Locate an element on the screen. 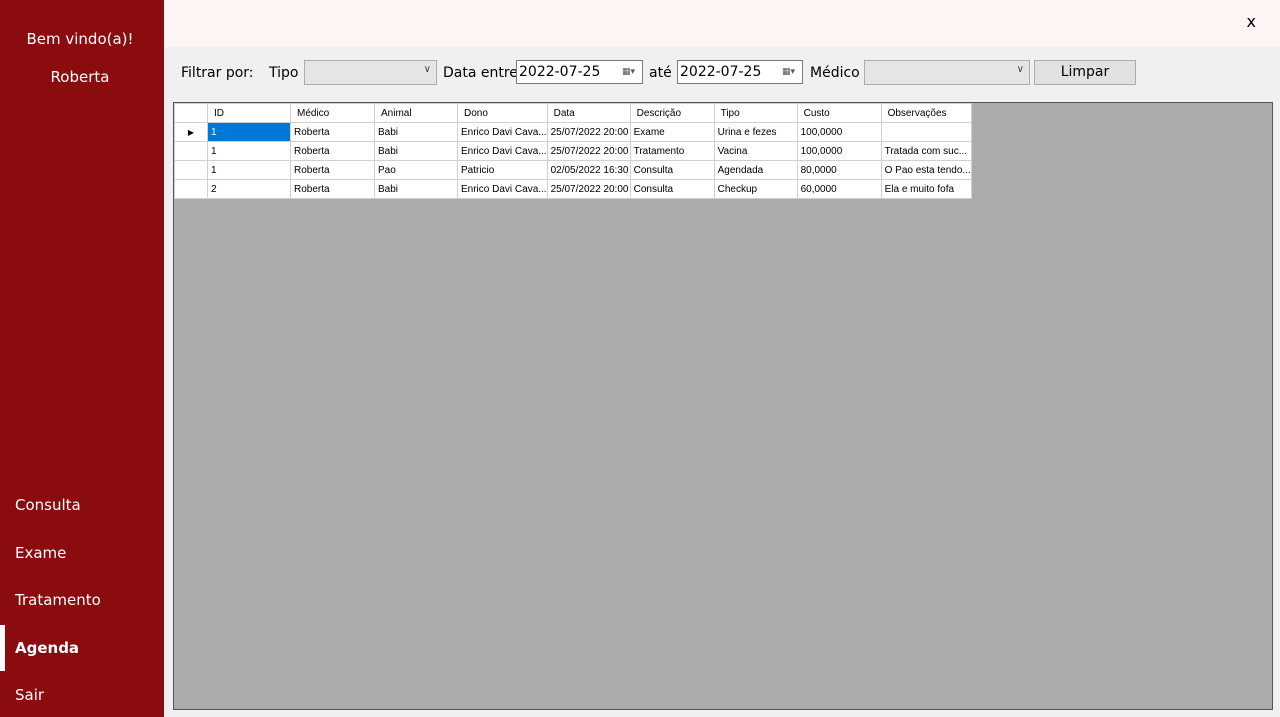 This screenshot has width=1280, height=717. table-cell: Tratamento is located at coordinates (672, 151).